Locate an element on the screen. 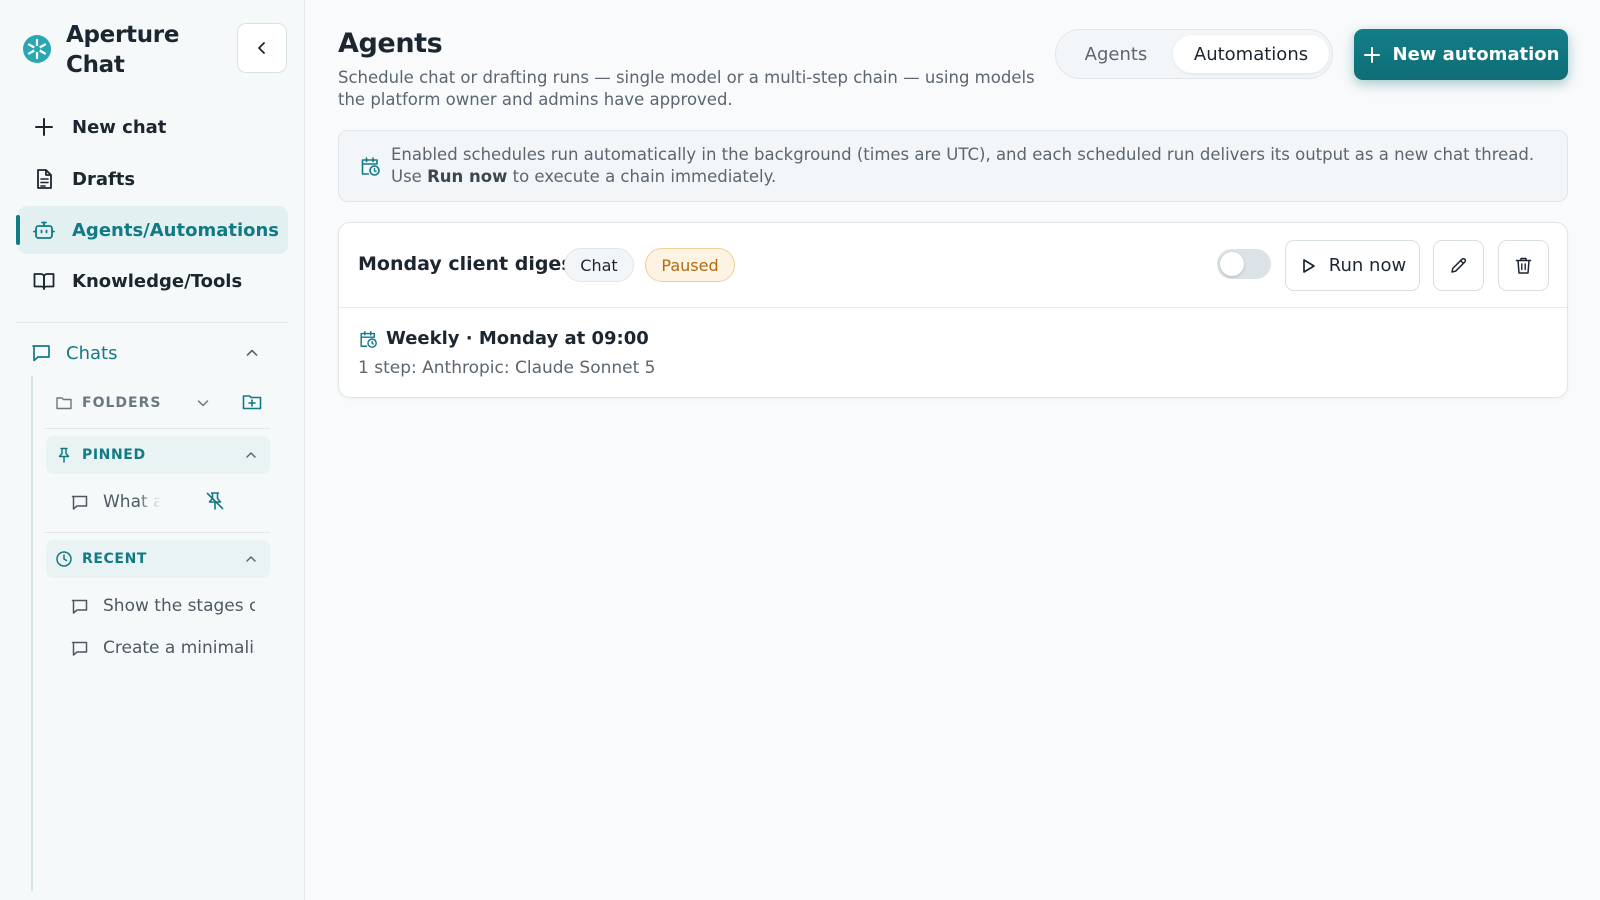  nav-drafts-label: Drafts is located at coordinates (104, 179).